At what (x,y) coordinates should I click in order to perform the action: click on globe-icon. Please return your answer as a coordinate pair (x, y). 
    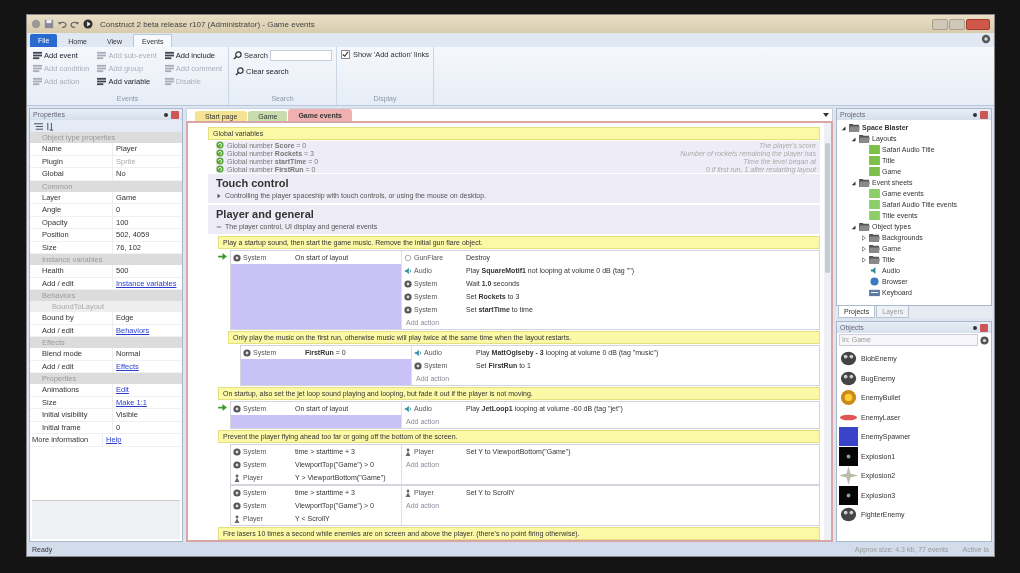
    Looking at the image, I should click on (874, 281).